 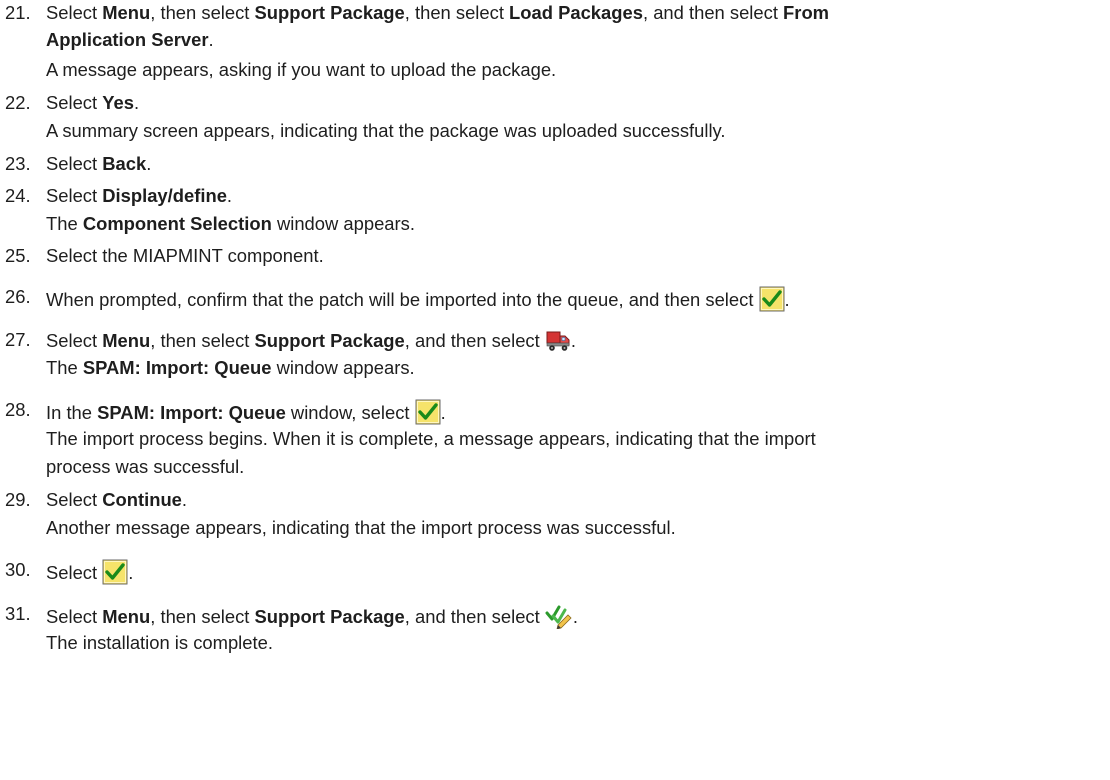 I want to click on step-text-line: The installation is complete., so click(x=159, y=643).